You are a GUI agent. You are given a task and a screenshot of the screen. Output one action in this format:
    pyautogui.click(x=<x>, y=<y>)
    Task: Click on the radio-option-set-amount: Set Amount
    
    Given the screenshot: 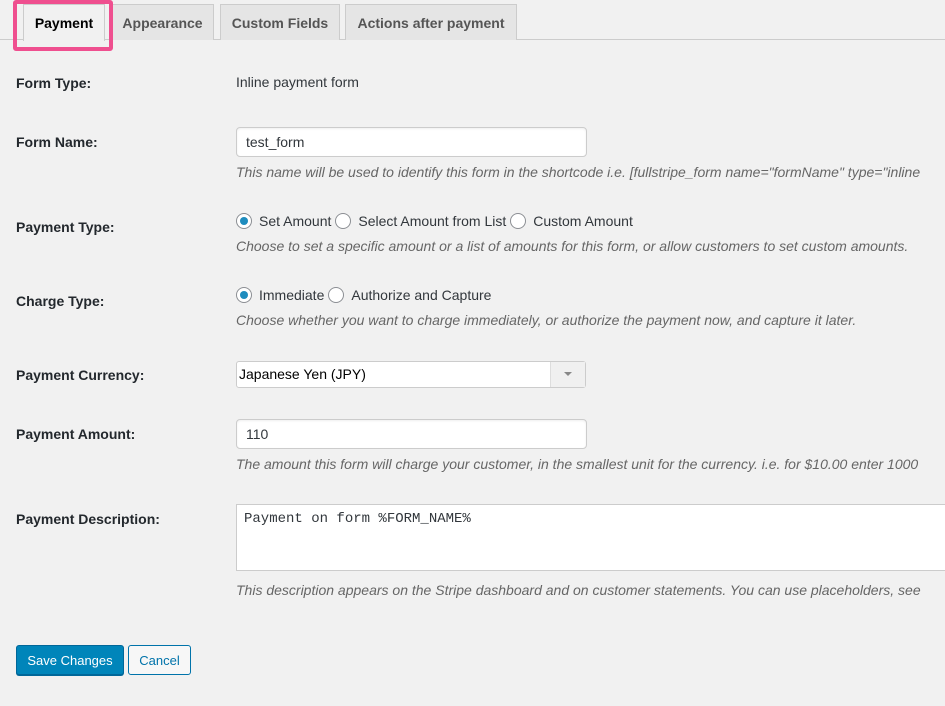 What is the action you would take?
    pyautogui.click(x=283, y=221)
    